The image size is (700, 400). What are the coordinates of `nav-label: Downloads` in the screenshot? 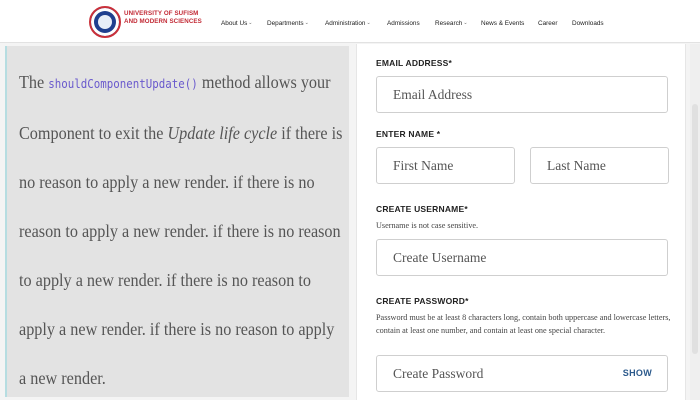 It's located at (588, 23).